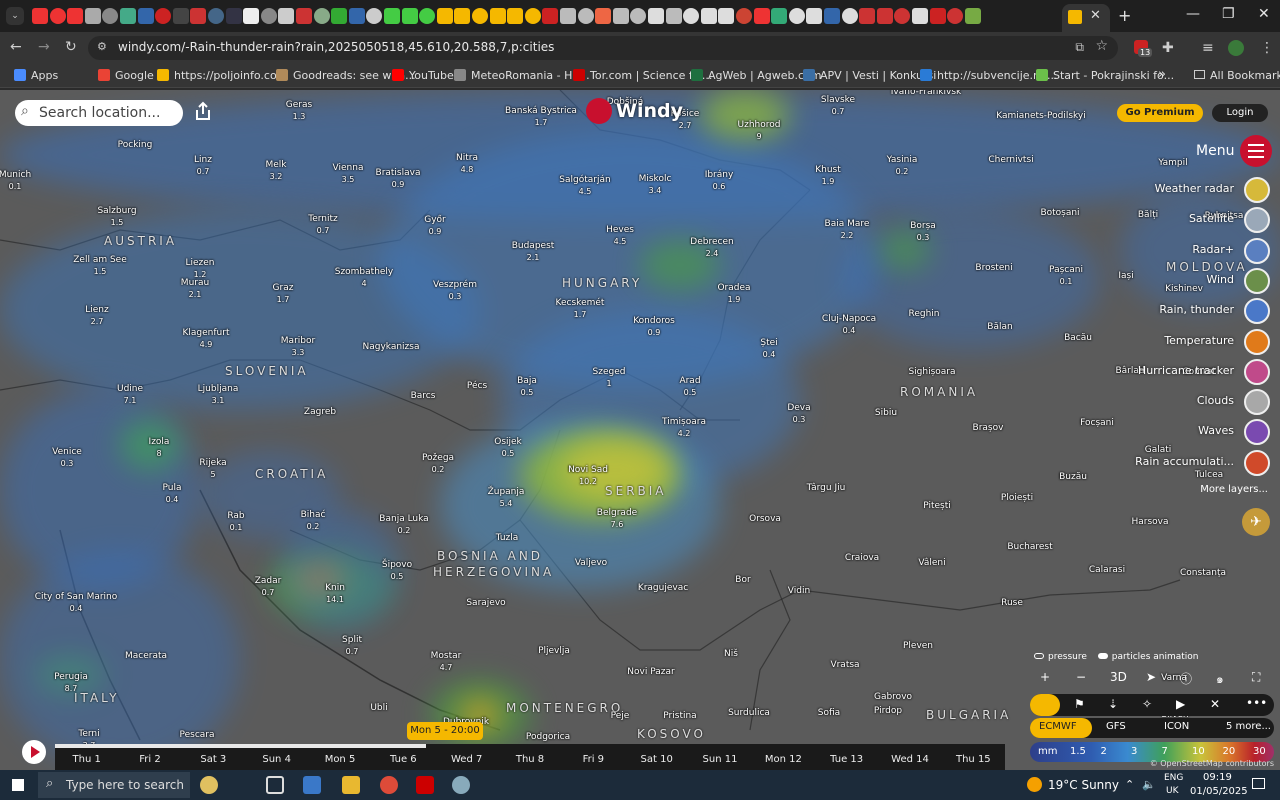 The image size is (1280, 800). What do you see at coordinates (1172, 163) in the screenshot?
I see `city-label: Yampil` at bounding box center [1172, 163].